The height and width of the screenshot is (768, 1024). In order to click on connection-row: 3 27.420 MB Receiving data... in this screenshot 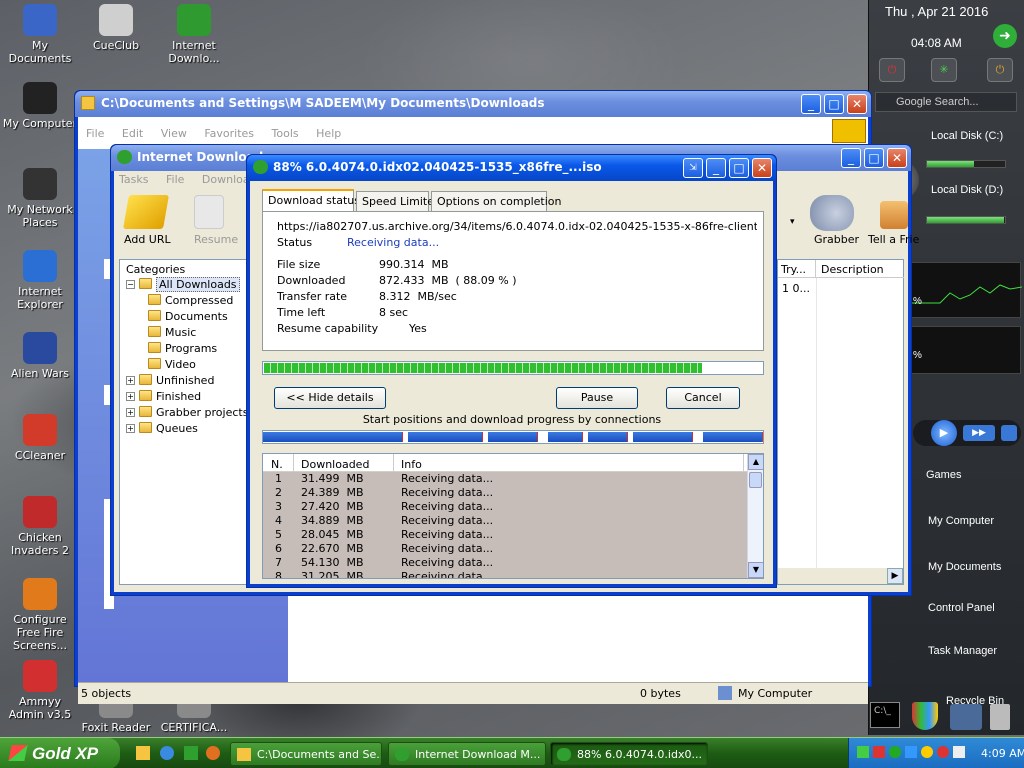, I will do `click(504, 507)`.